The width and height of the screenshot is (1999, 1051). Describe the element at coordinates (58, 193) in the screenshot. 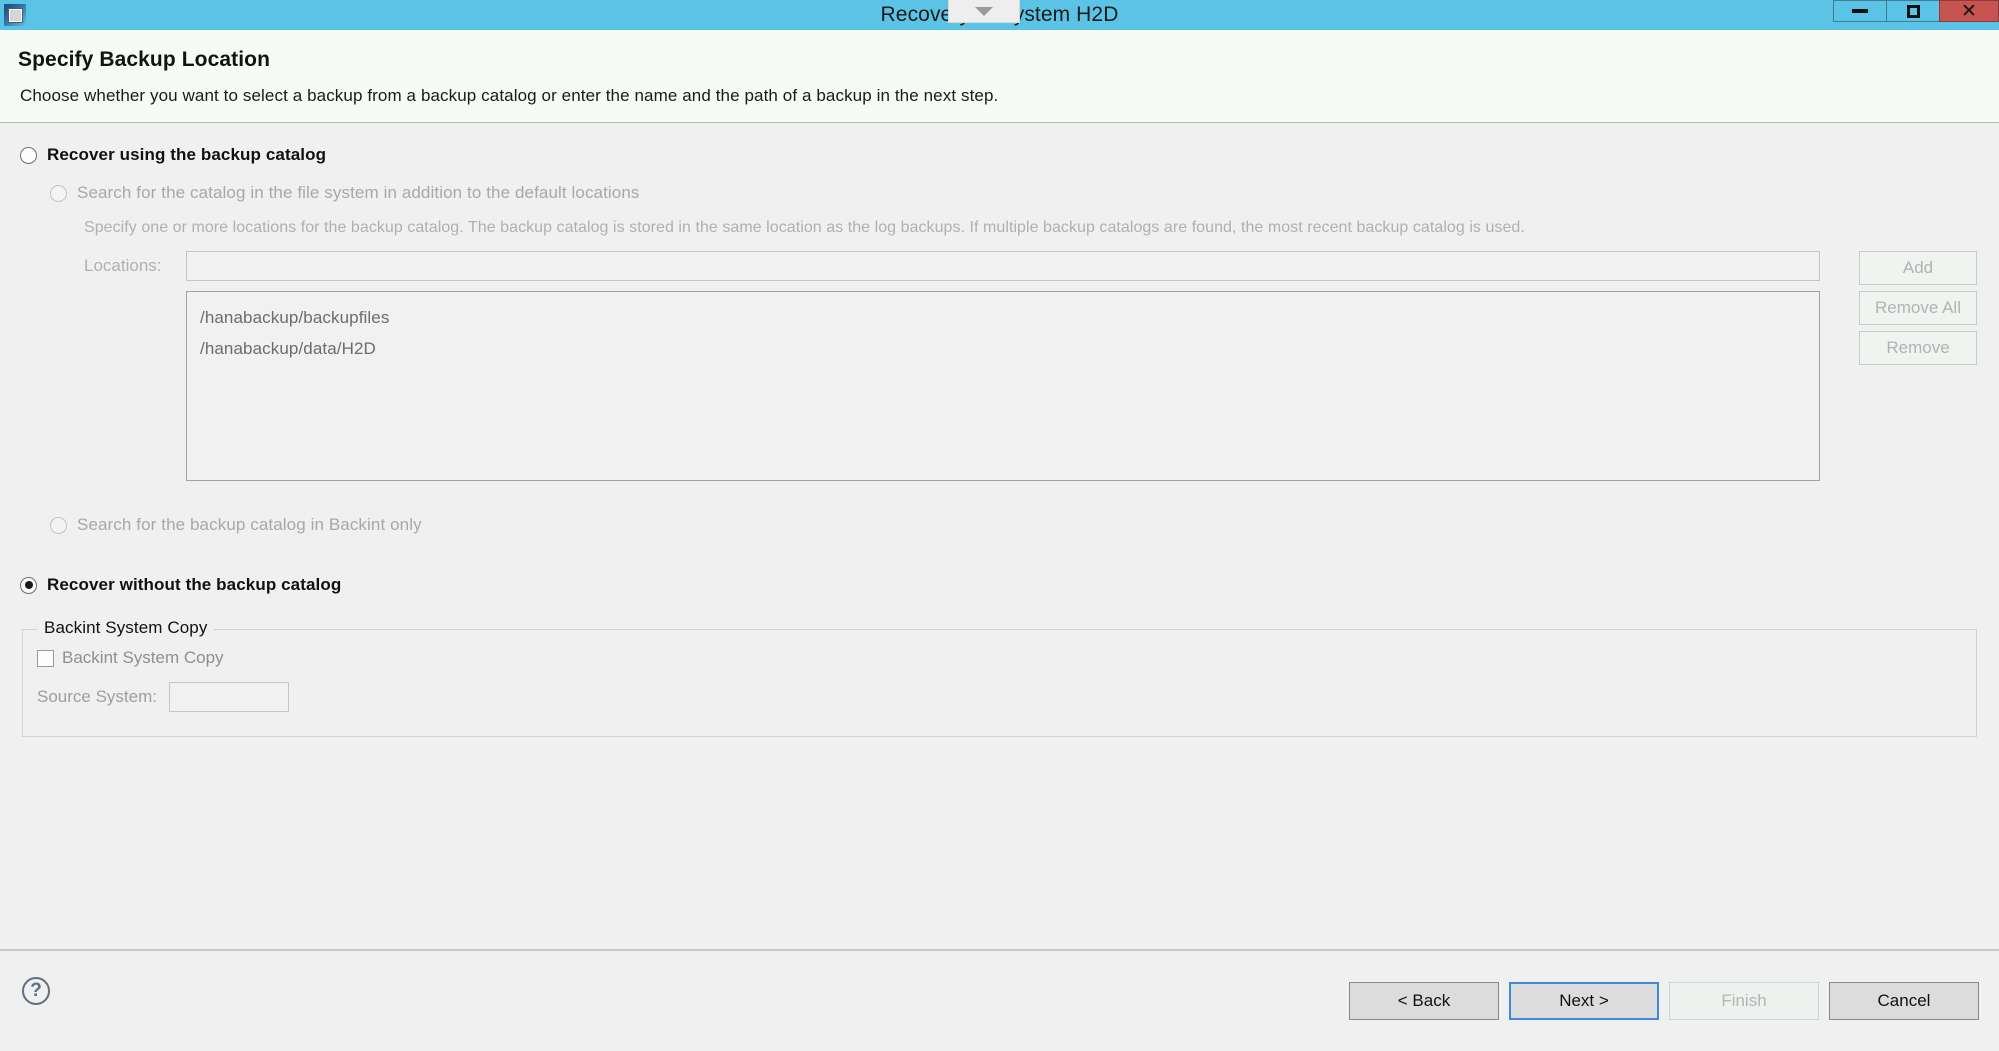

I see `radio-search-filesystem-indicator` at that location.